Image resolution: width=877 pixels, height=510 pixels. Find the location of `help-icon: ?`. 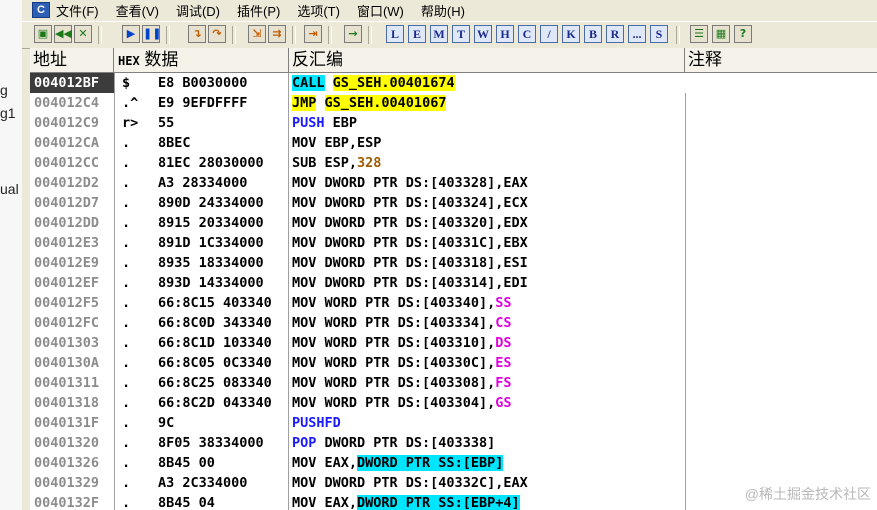

help-icon: ? is located at coordinates (743, 34).